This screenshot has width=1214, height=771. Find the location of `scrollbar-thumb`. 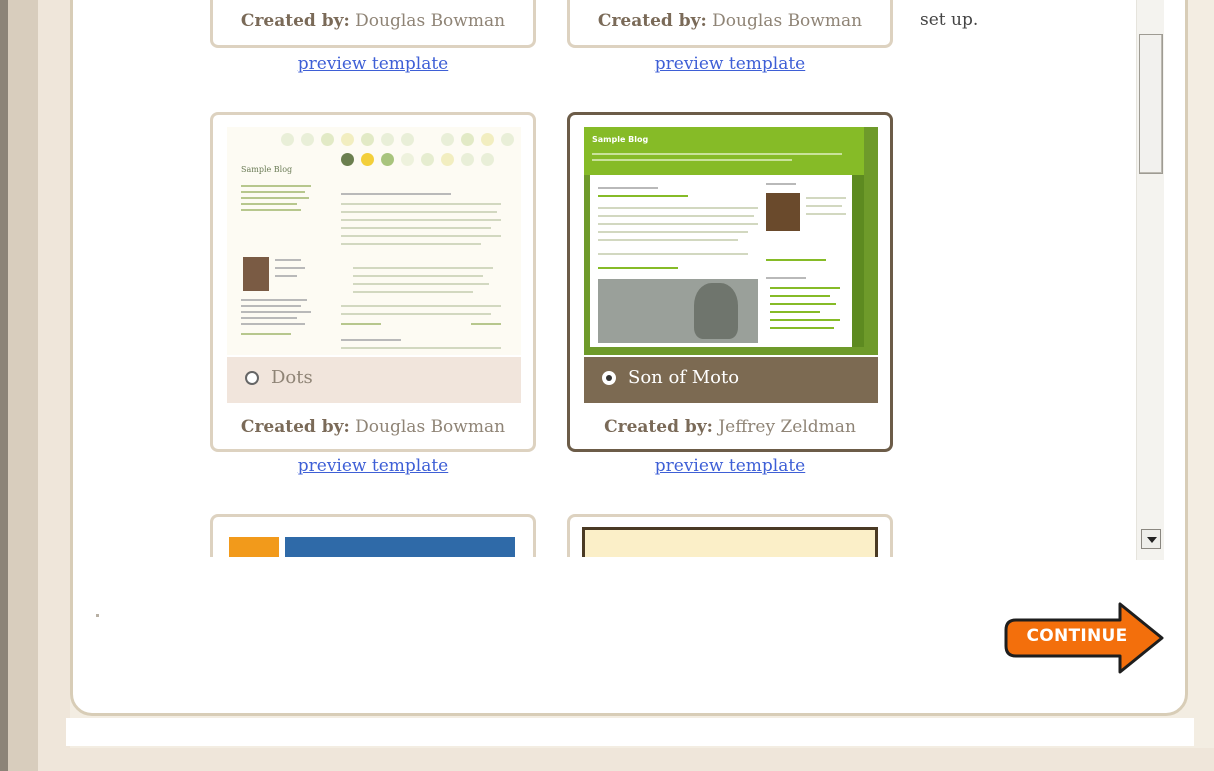

scrollbar-thumb is located at coordinates (1151, 104).